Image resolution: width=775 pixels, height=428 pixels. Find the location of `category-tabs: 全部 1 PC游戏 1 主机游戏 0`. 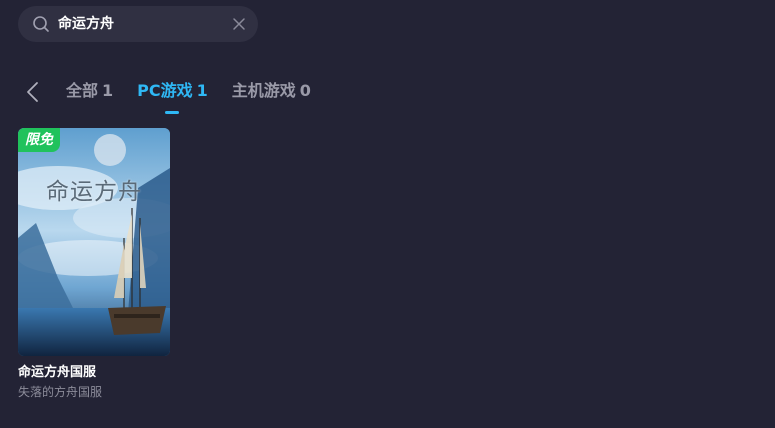

category-tabs: 全部 1 PC游戏 1 主机游戏 0 is located at coordinates (167, 94).